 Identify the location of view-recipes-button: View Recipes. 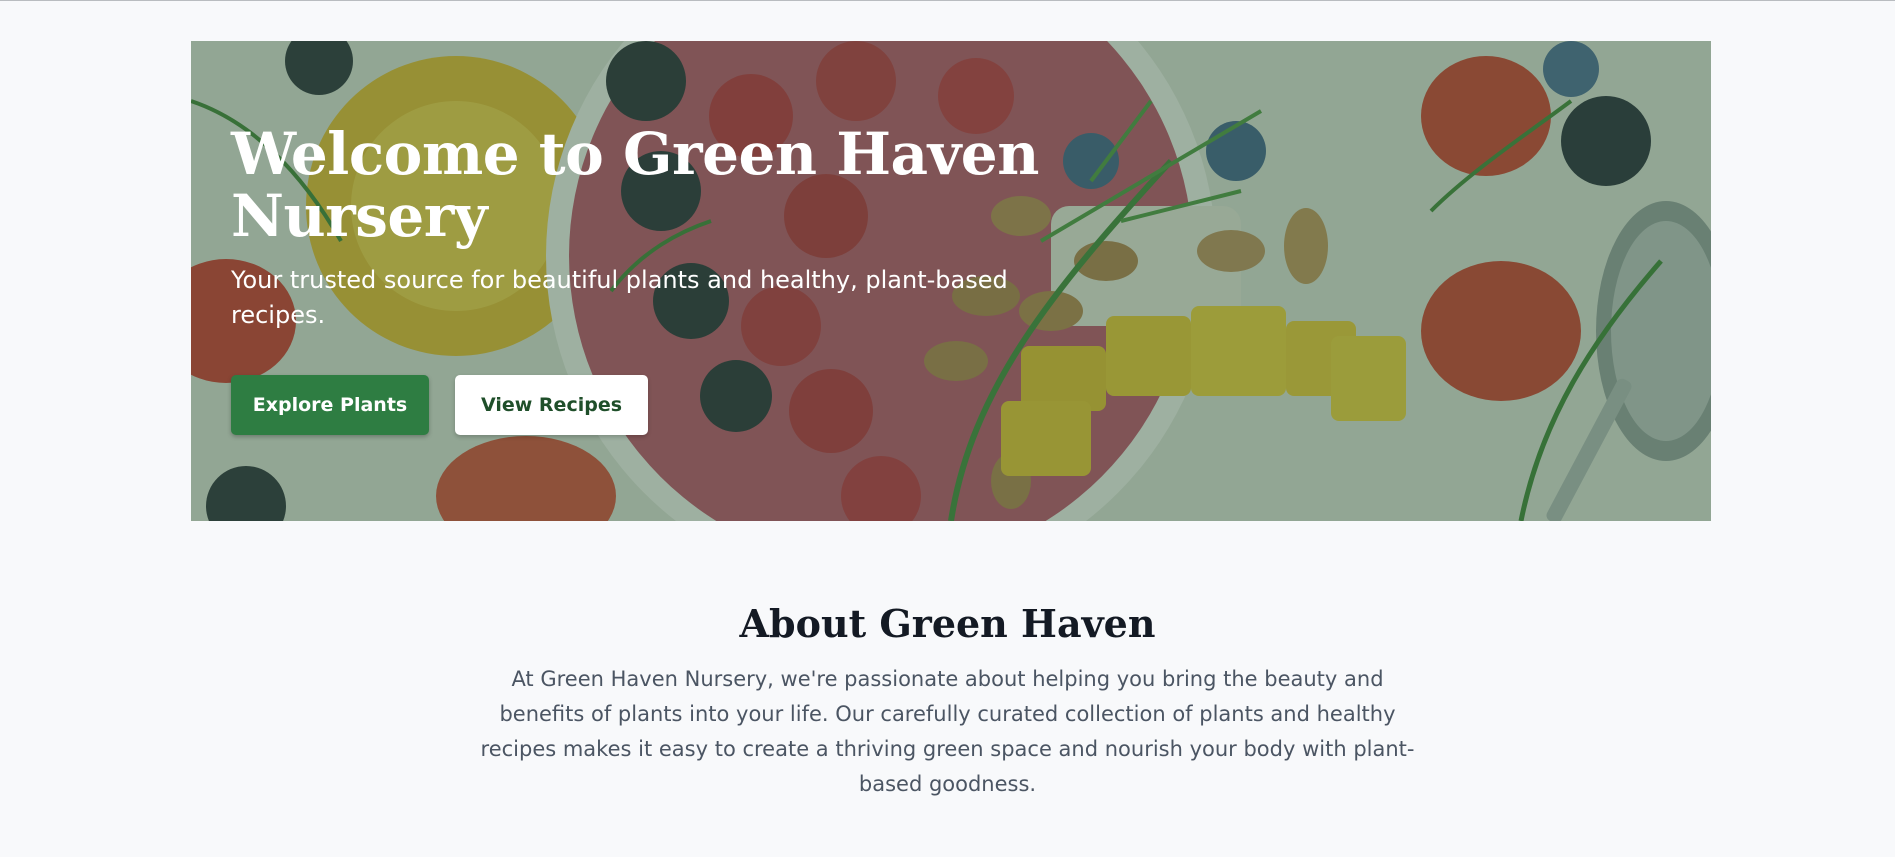
(551, 405).